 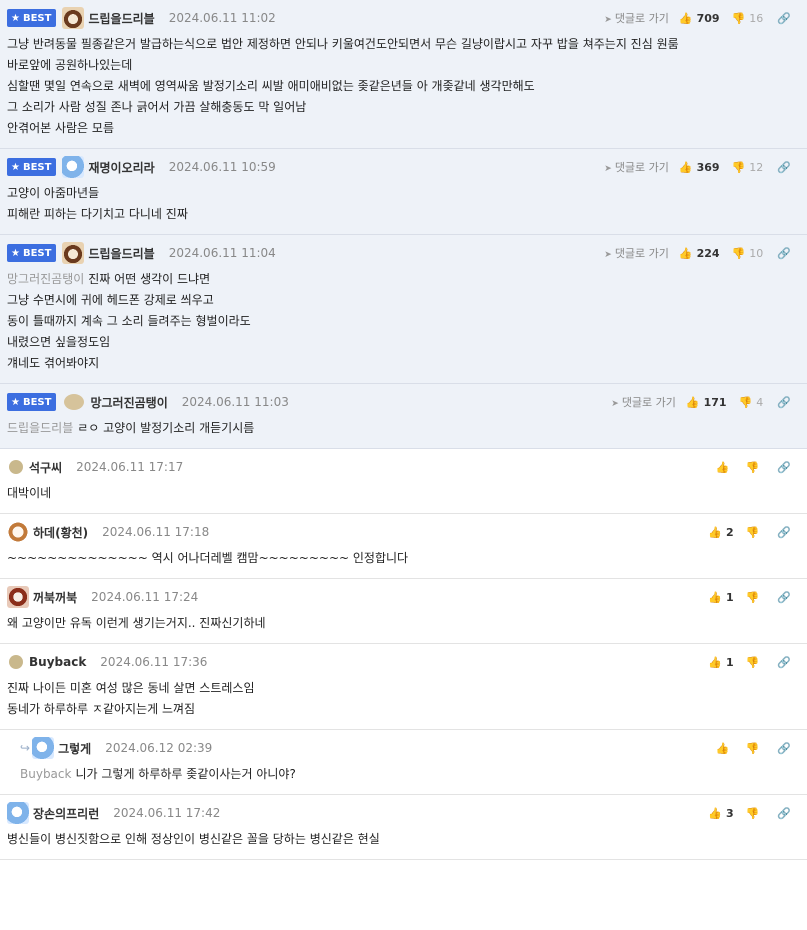 What do you see at coordinates (145, 597) in the screenshot?
I see `comment-date: 2024.06.11 17:24` at bounding box center [145, 597].